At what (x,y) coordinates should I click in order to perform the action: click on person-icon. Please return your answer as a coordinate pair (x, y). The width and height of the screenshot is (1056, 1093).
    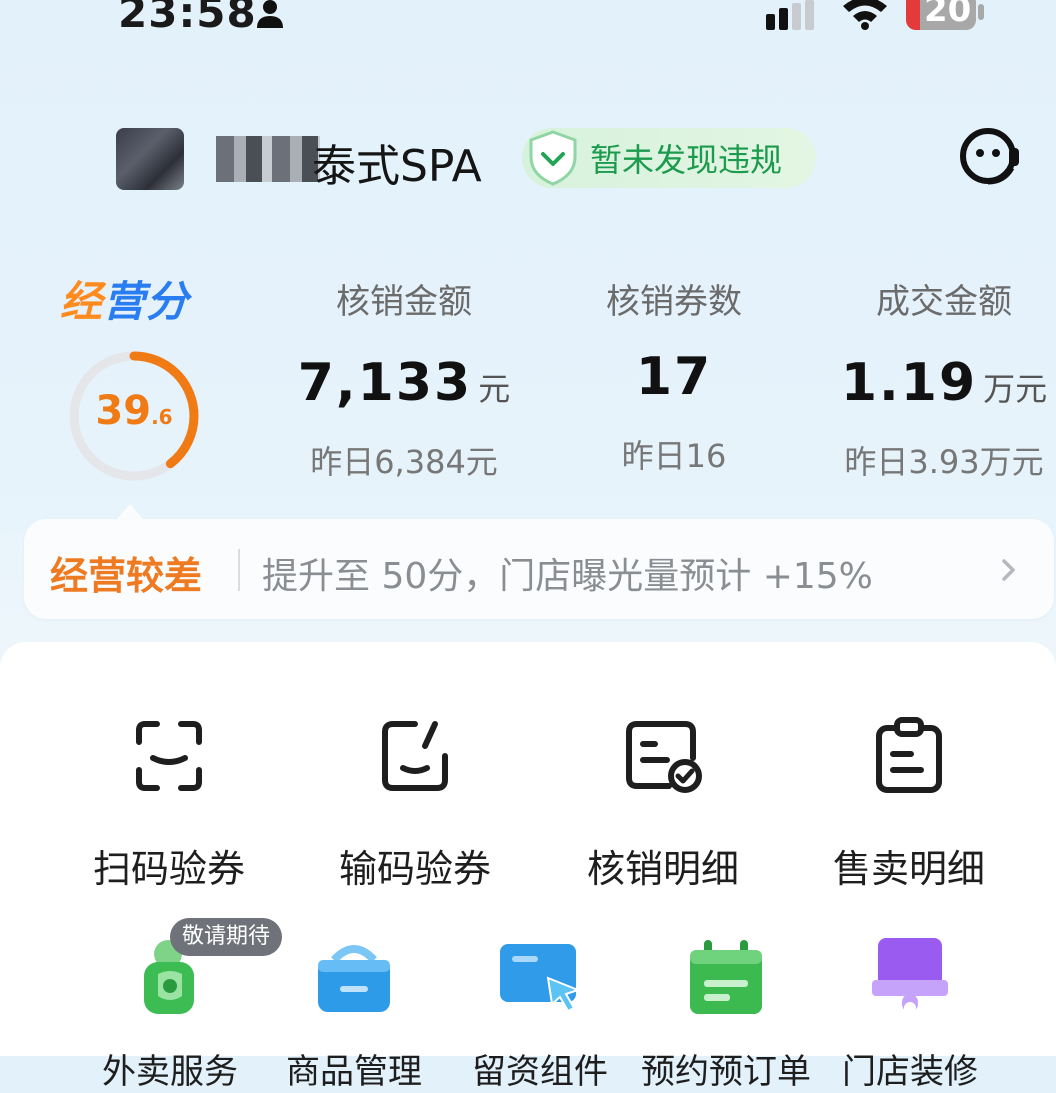
    Looking at the image, I should click on (270, 14).